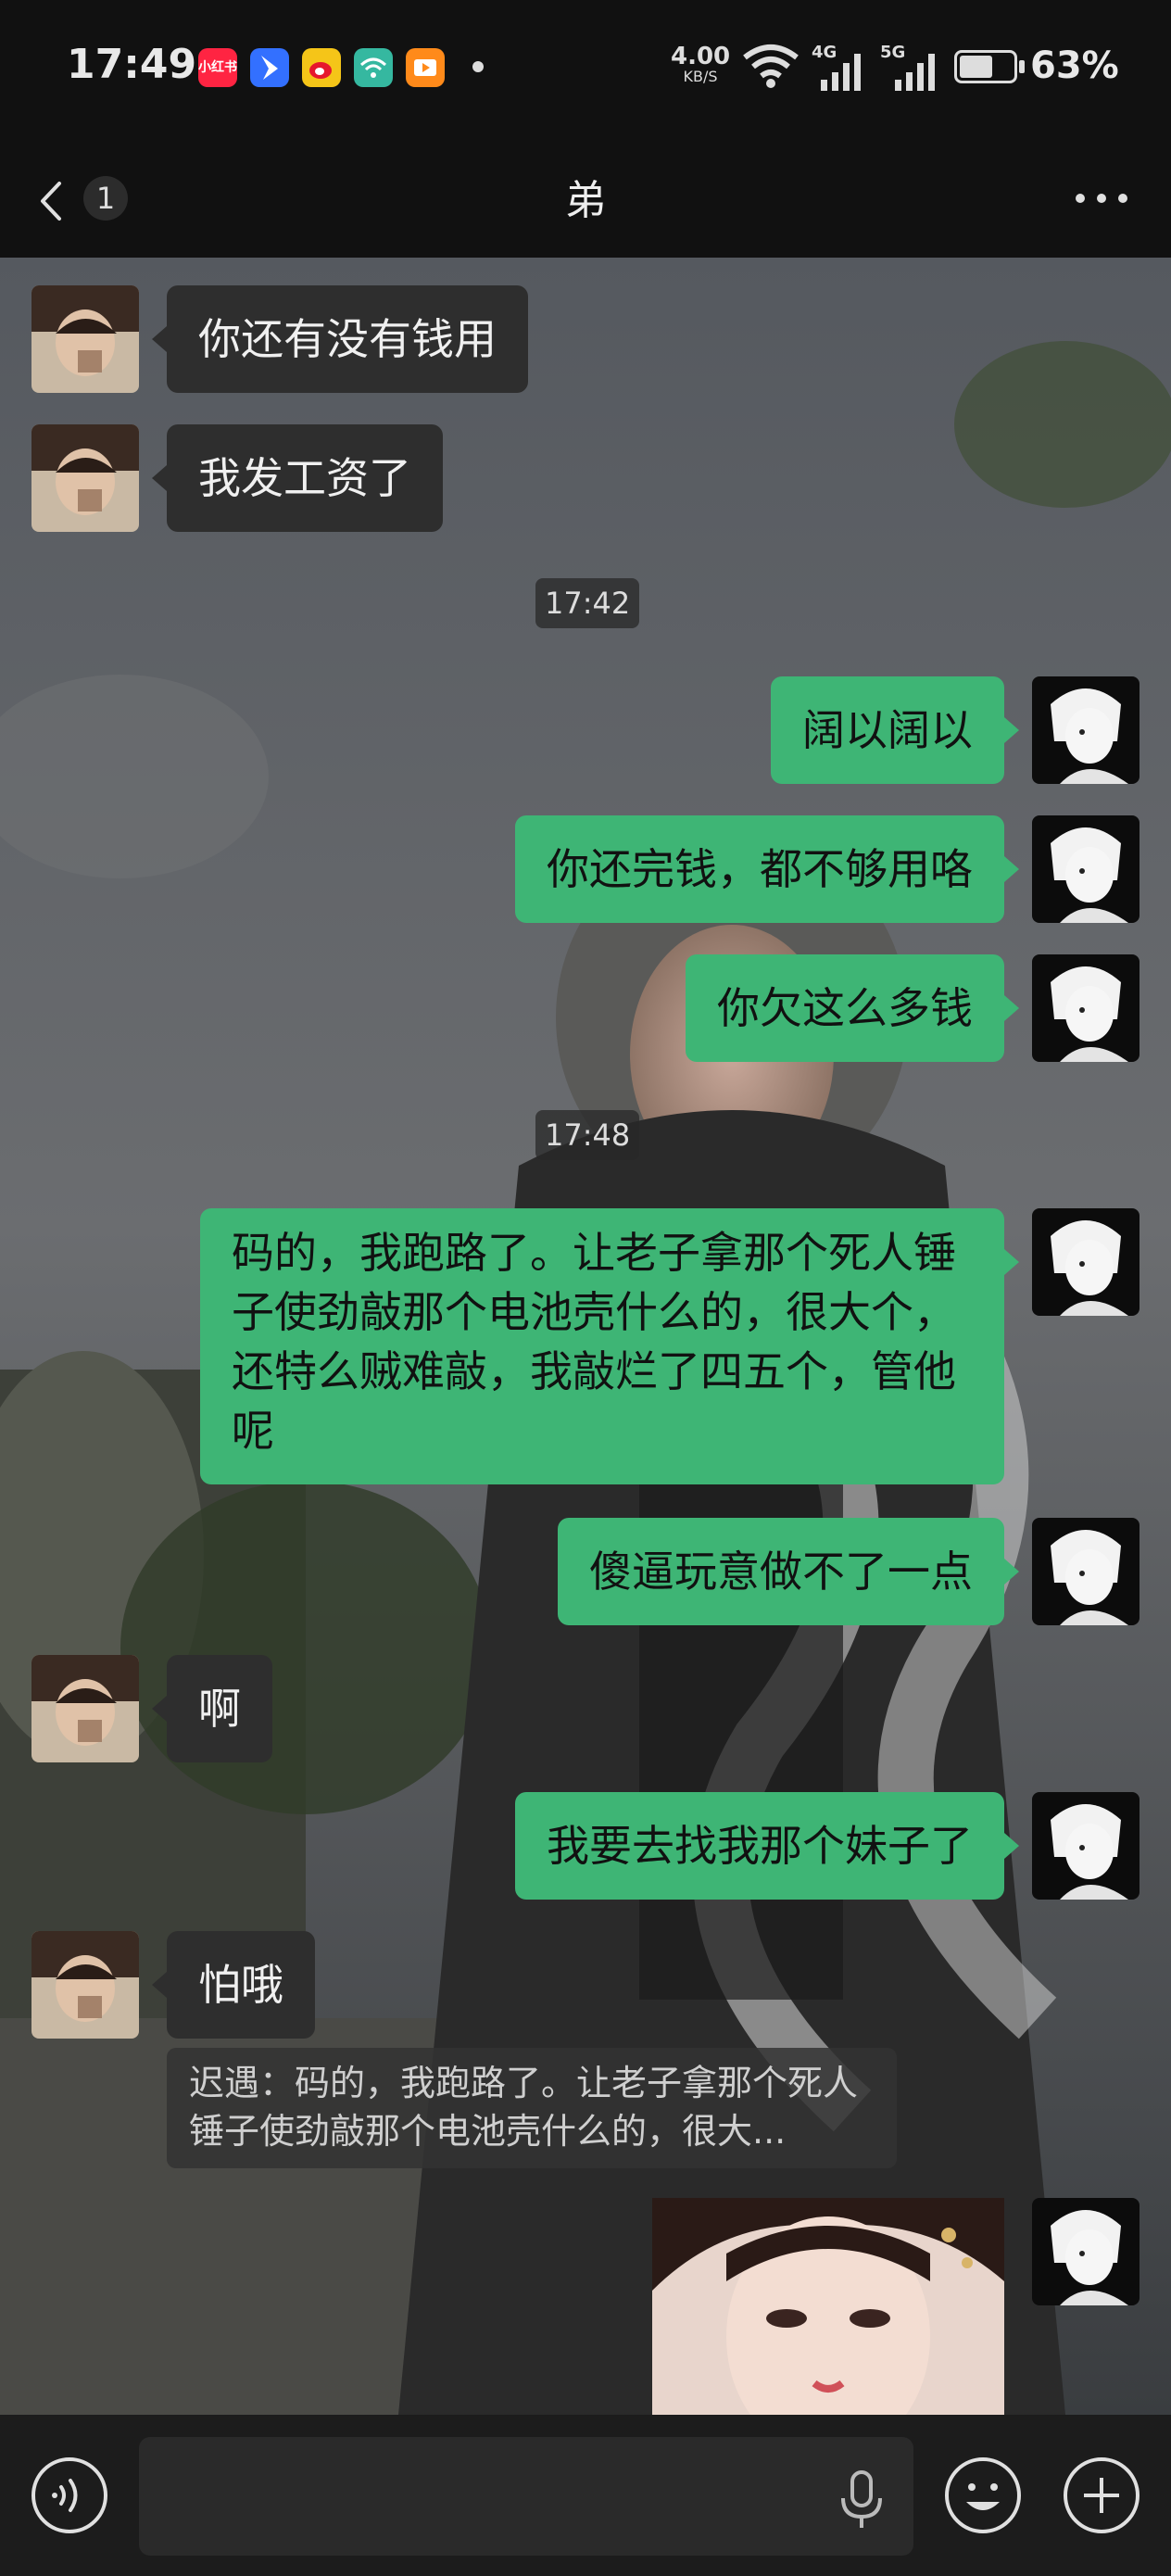  I want to click on chat-header: 1 弟, so click(585, 198).